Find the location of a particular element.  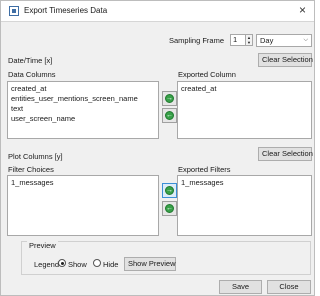

clear-selection-button-x: Clear Selection is located at coordinates (285, 60).